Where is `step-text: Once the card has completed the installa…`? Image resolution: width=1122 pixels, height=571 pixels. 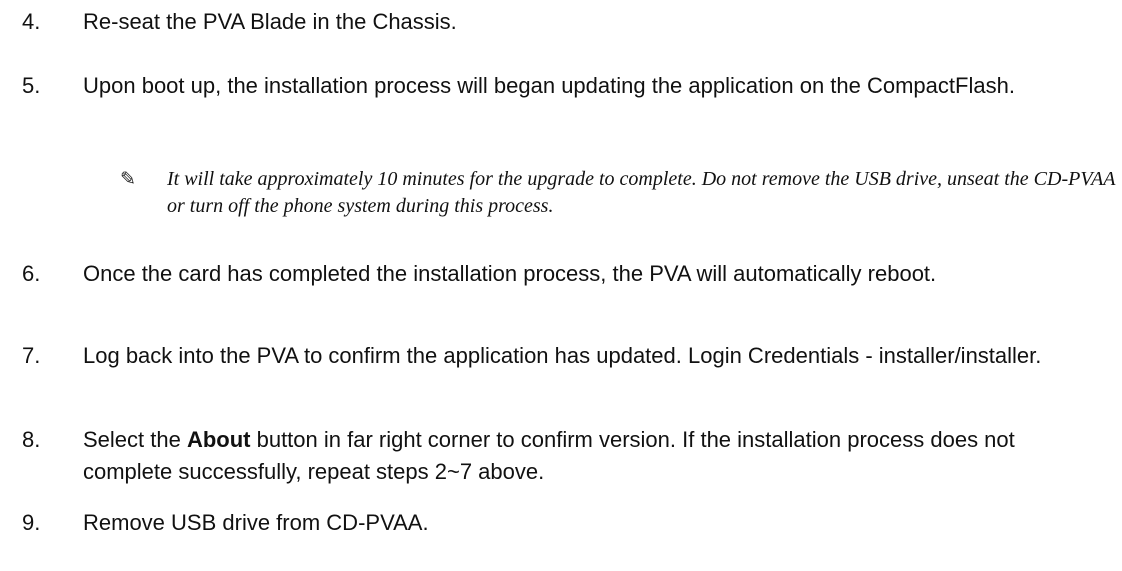
step-text: Once the card has completed the installa… is located at coordinates (510, 273).